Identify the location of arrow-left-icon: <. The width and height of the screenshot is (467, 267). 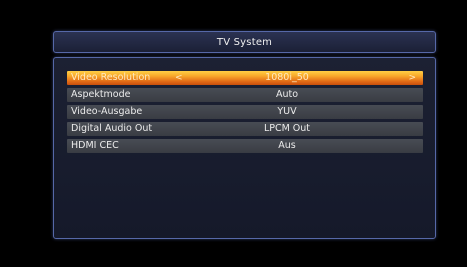
(179, 78).